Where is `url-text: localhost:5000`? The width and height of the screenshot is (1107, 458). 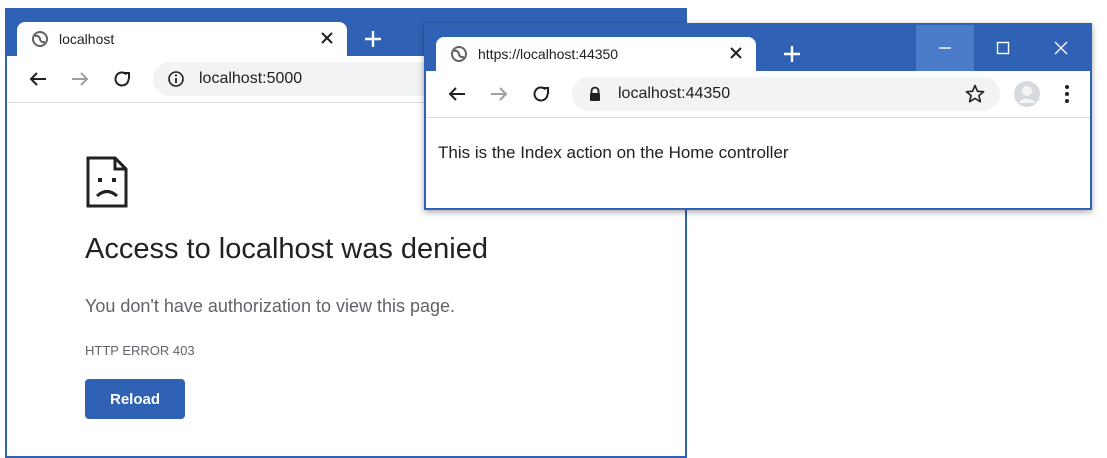
url-text: localhost:5000 is located at coordinates (251, 78).